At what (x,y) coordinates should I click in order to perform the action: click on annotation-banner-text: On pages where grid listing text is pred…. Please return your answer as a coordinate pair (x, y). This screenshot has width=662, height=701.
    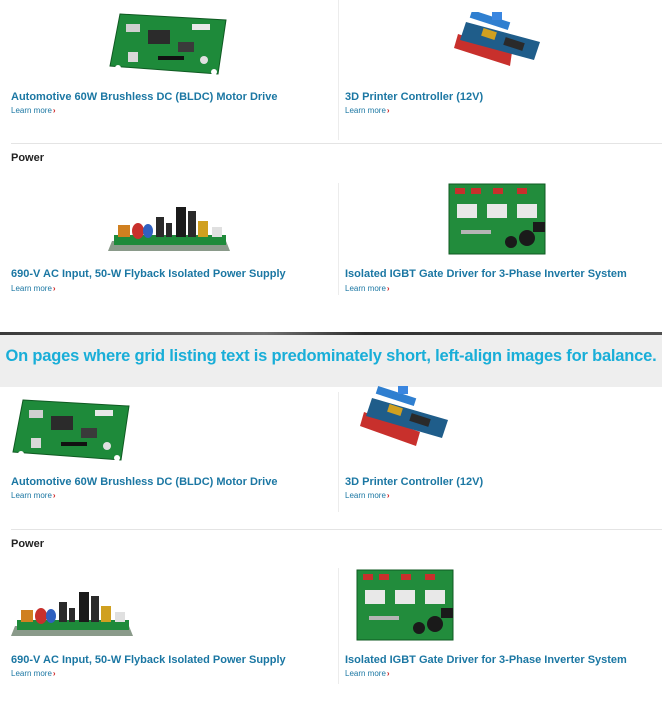
    Looking at the image, I should click on (331, 356).